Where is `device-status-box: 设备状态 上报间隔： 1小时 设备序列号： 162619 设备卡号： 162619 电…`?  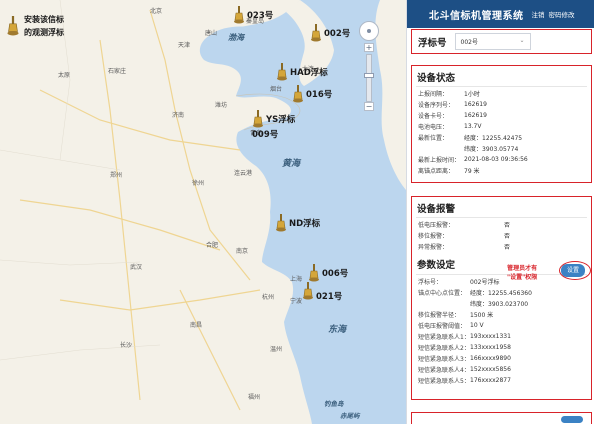 device-status-box: 设备状态 上报间隔： 1小时 设备序列号： 162619 设备卡号： 162619 电… is located at coordinates (501, 124).